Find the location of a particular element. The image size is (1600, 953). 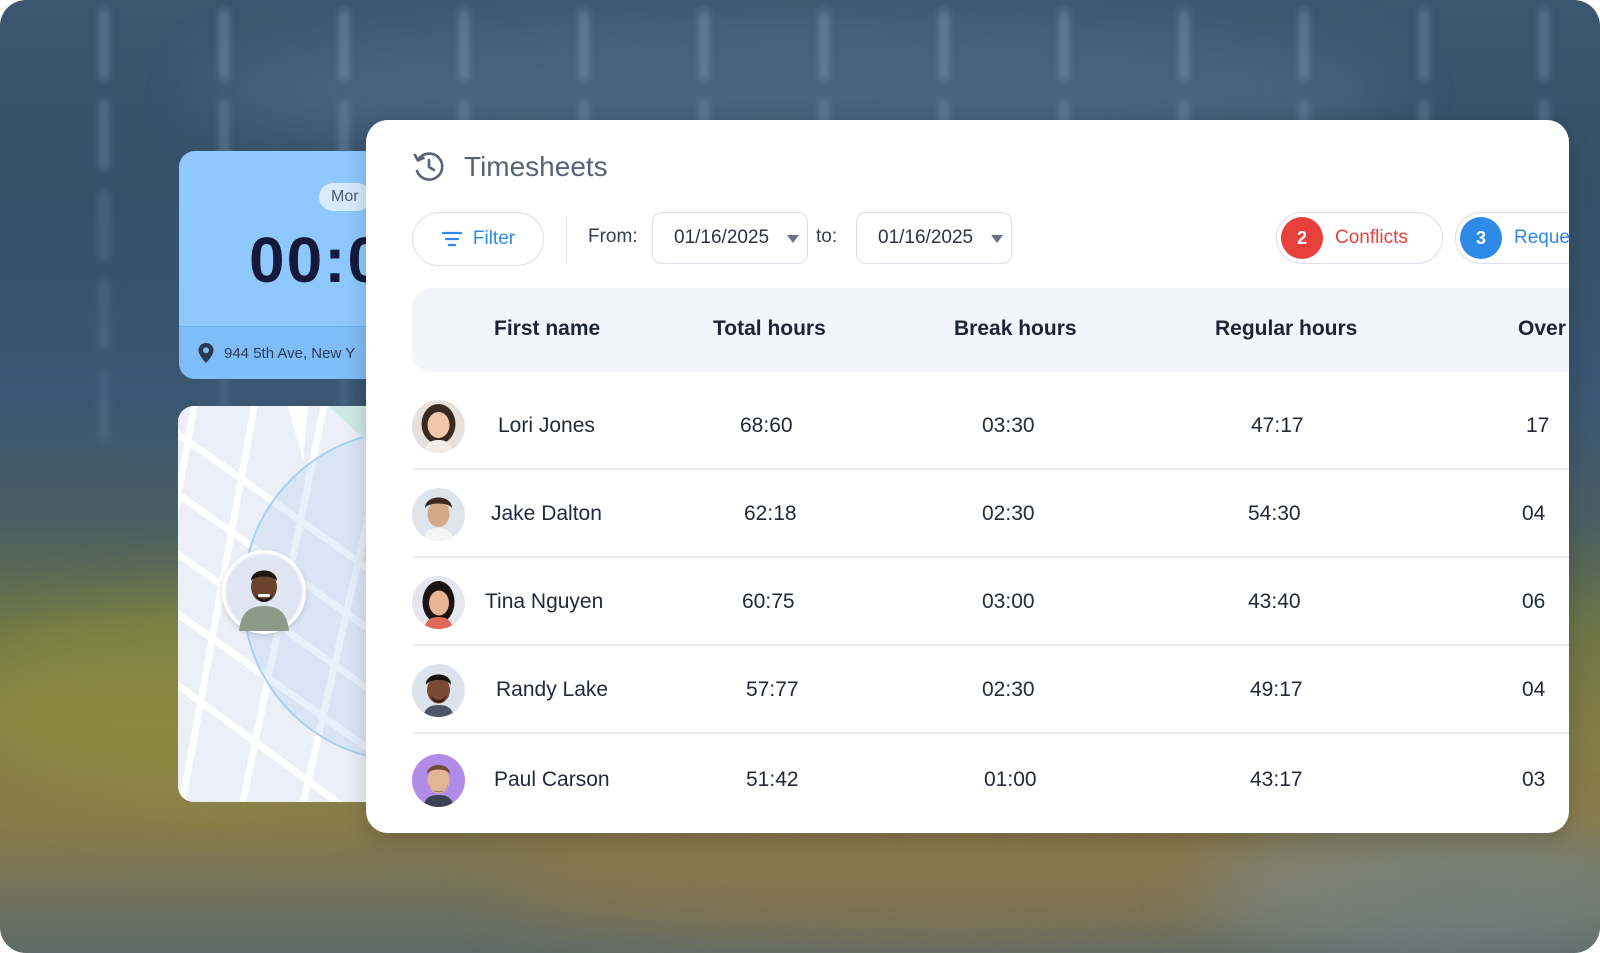

row-divider is located at coordinates (991, 733).